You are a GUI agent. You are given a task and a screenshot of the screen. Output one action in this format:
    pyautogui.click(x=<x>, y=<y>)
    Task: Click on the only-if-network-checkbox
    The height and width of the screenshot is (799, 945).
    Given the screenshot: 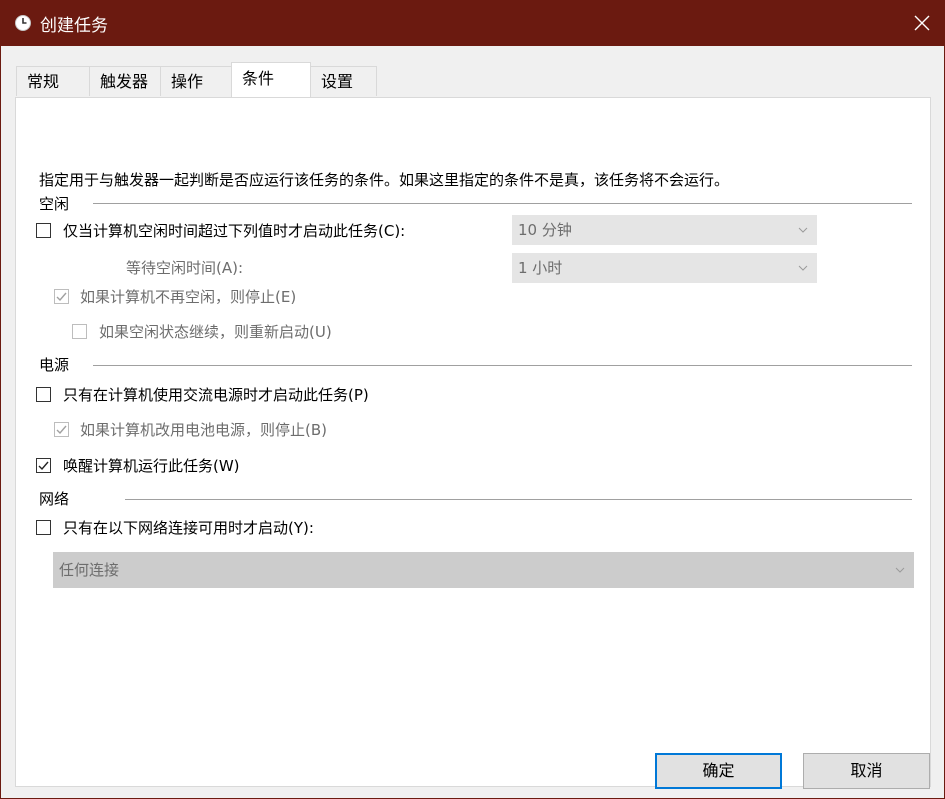 What is the action you would take?
    pyautogui.click(x=43, y=527)
    